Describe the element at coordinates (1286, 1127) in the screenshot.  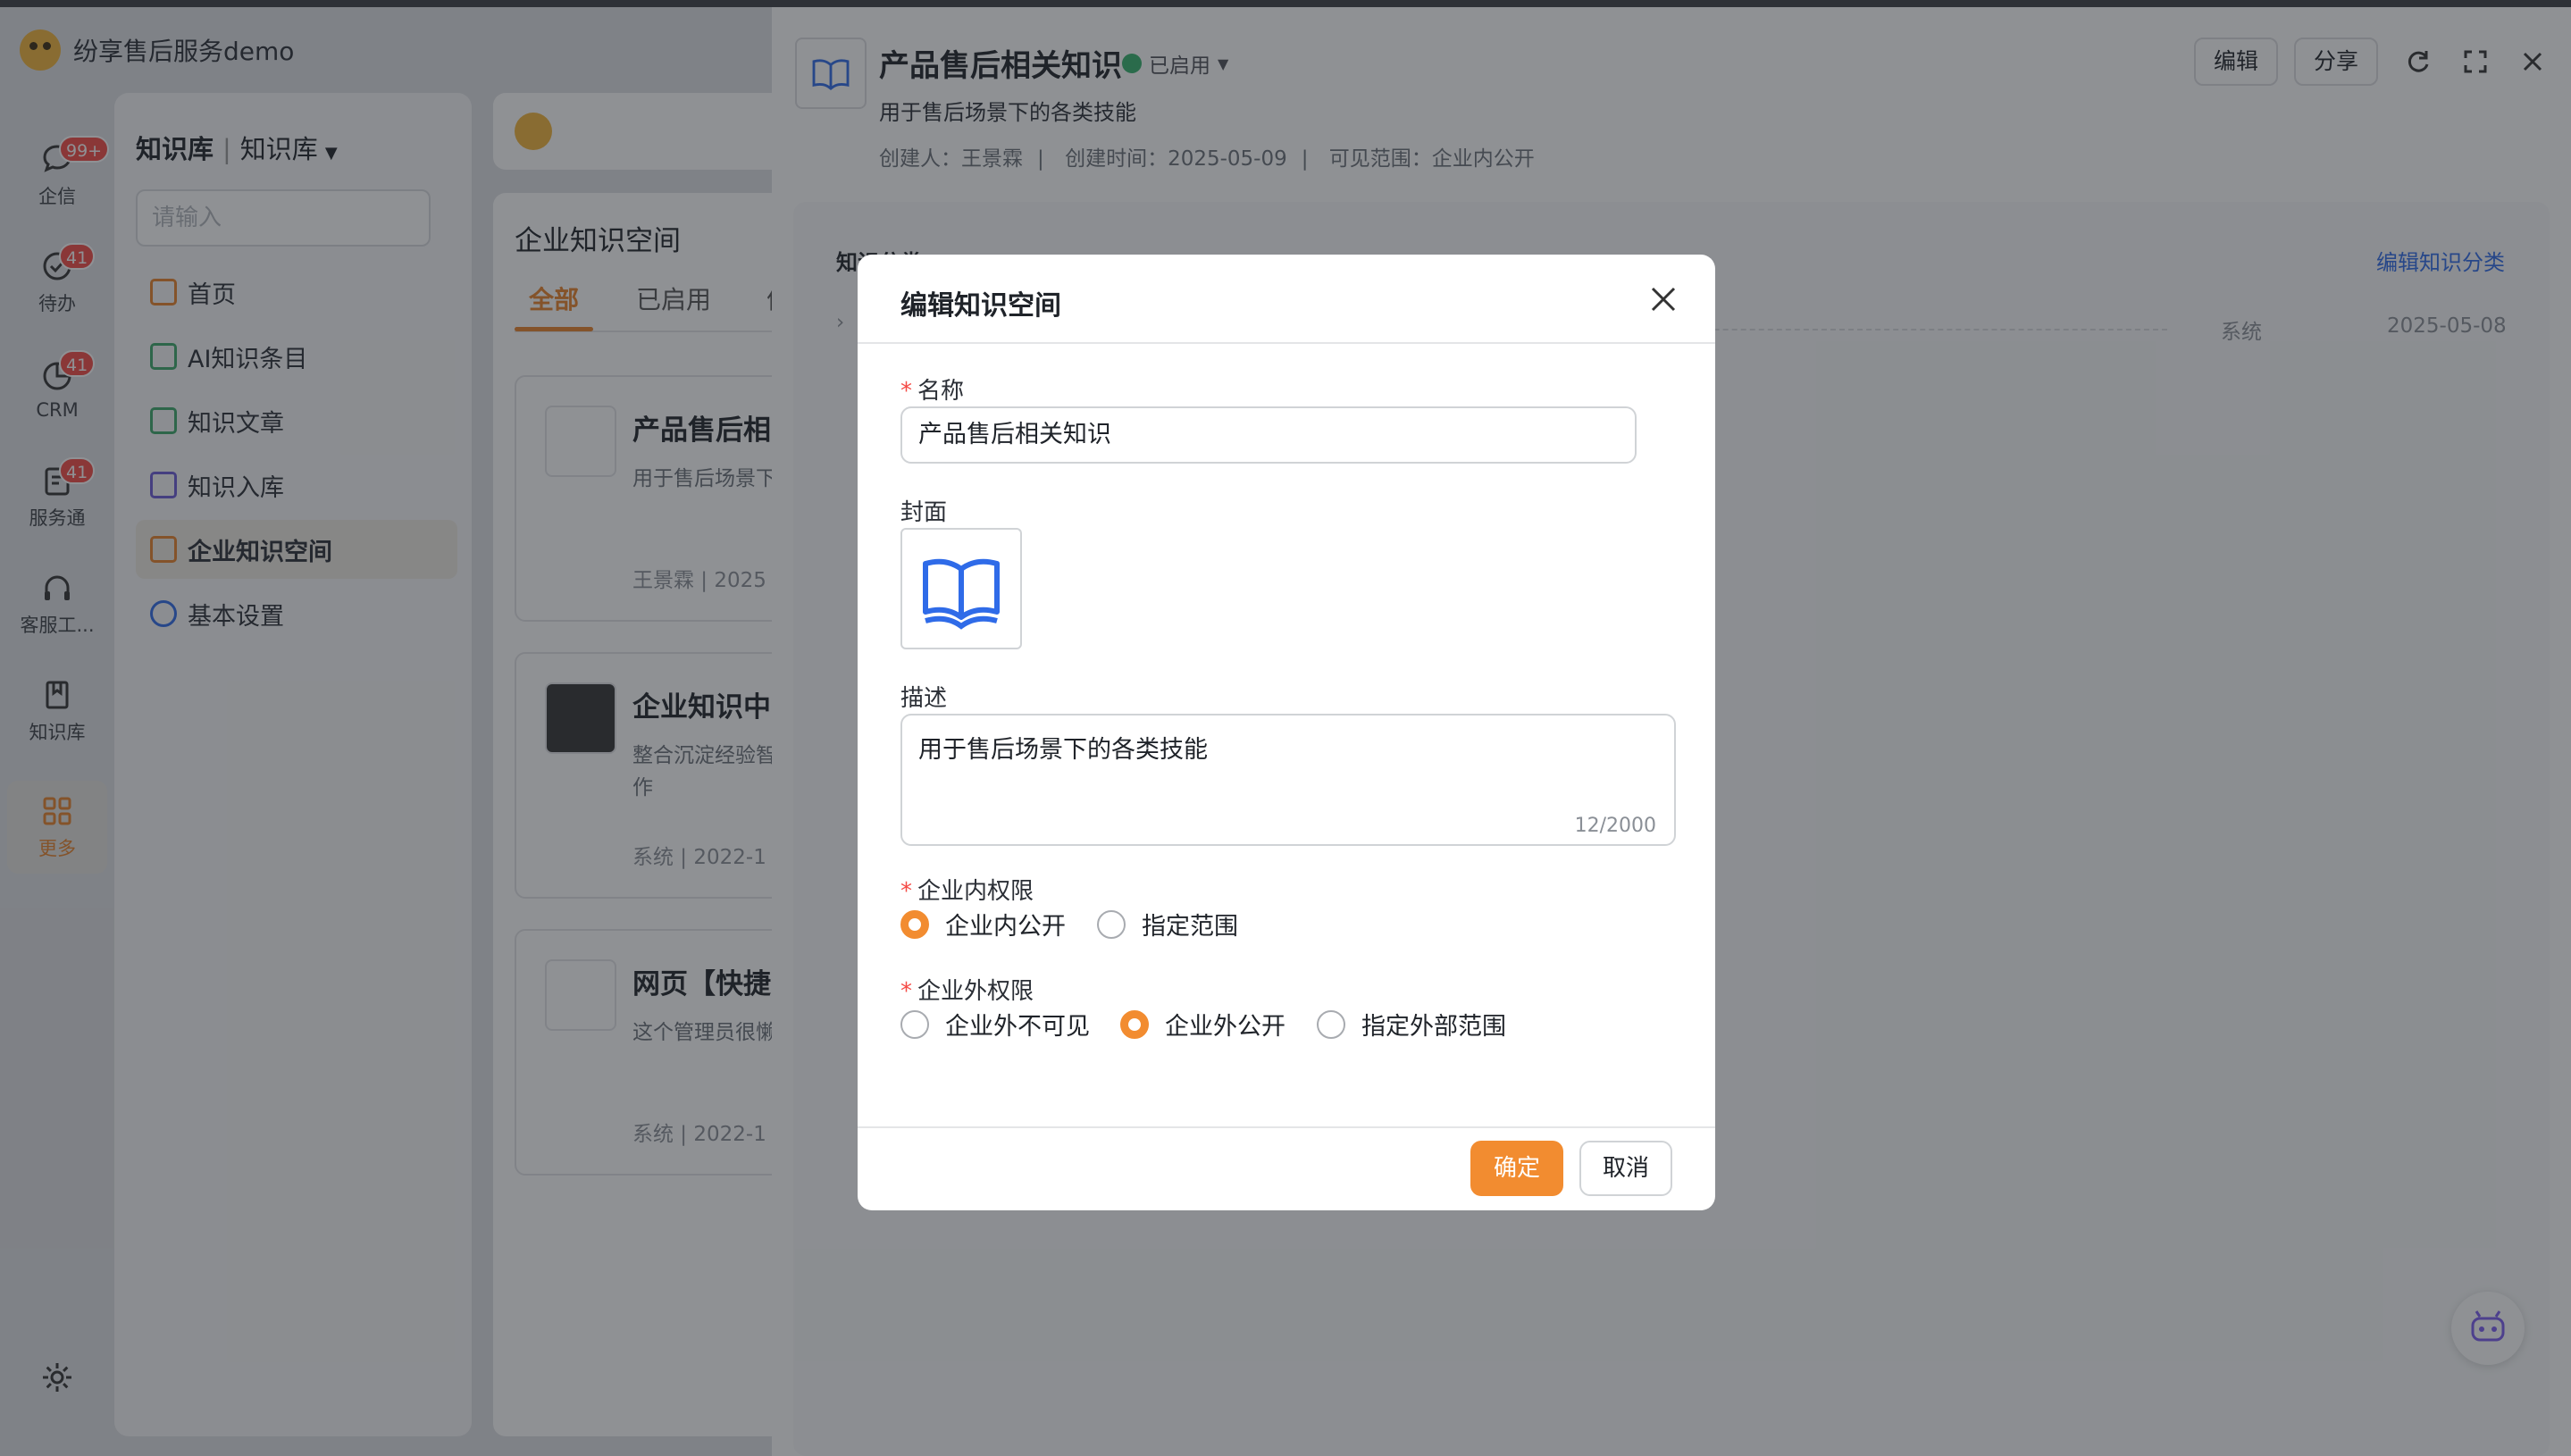
I see `dialog-footer-divider` at that location.